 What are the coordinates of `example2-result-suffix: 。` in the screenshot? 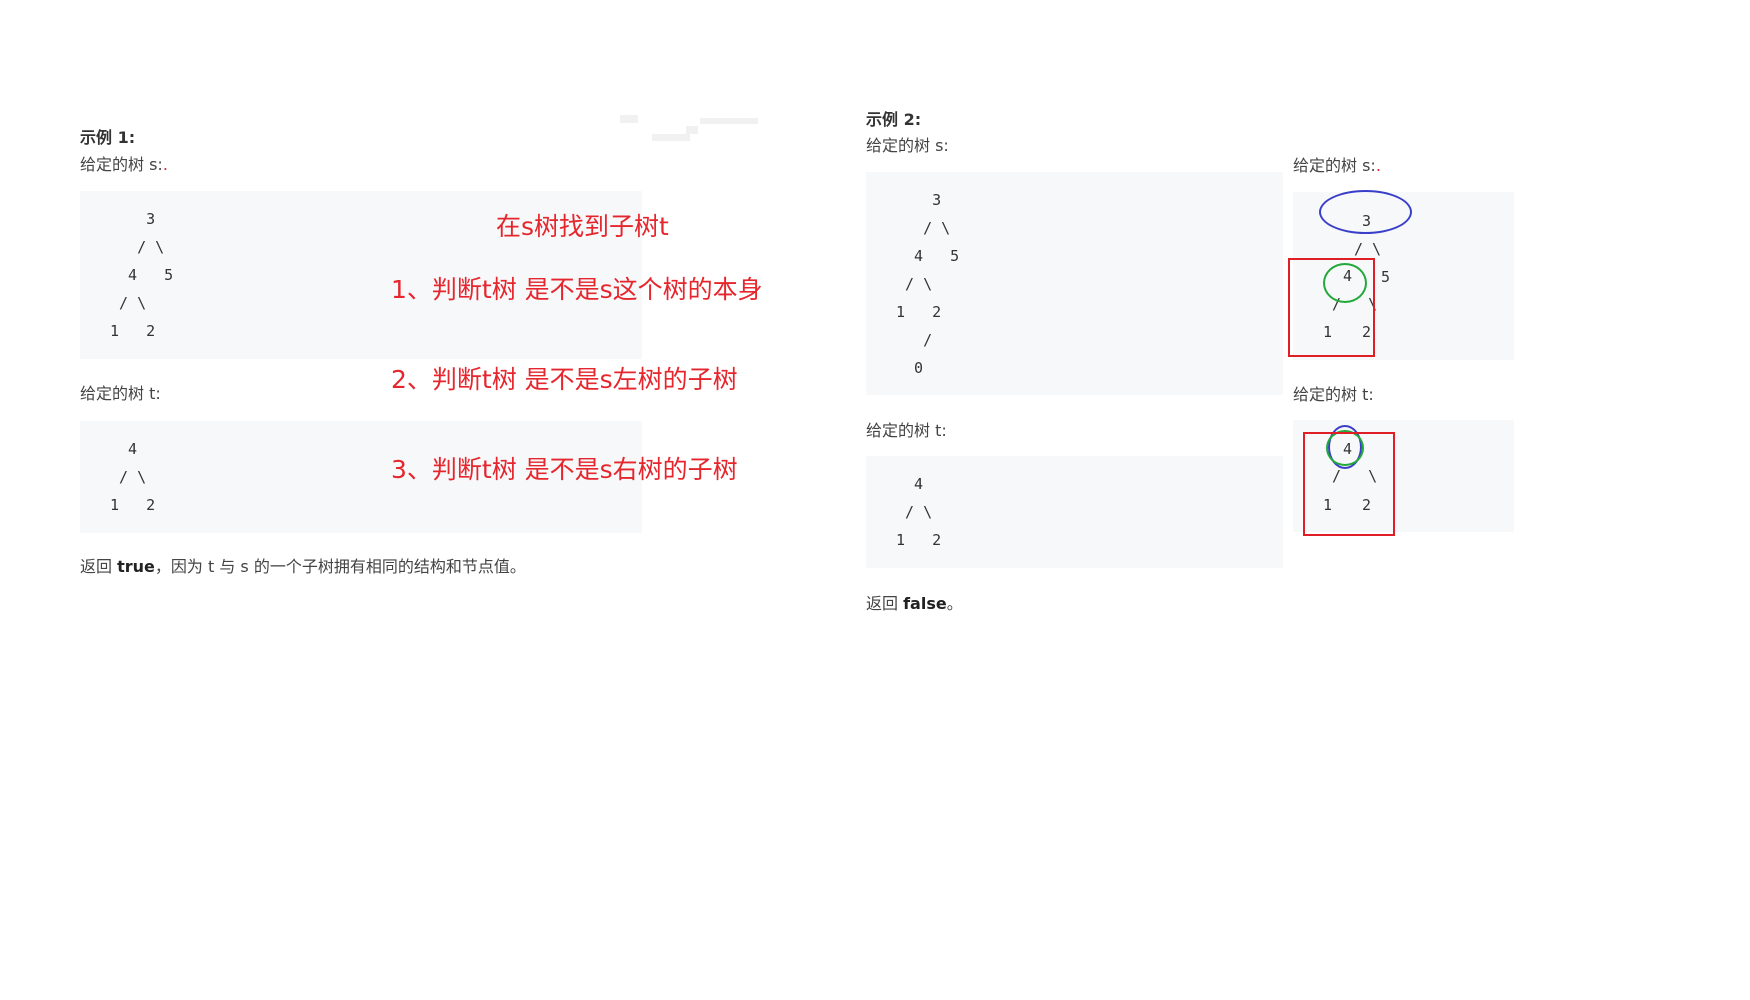 It's located at (954, 603).